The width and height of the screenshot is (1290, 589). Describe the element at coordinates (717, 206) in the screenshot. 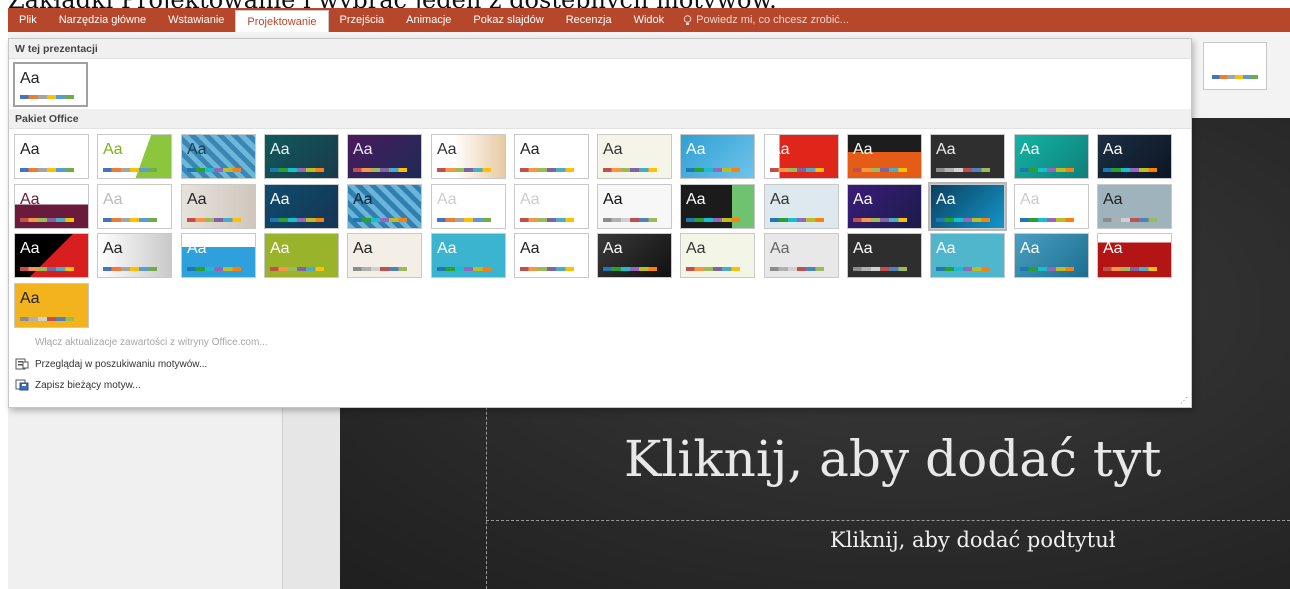

I see `theme-office-23: Aa` at that location.